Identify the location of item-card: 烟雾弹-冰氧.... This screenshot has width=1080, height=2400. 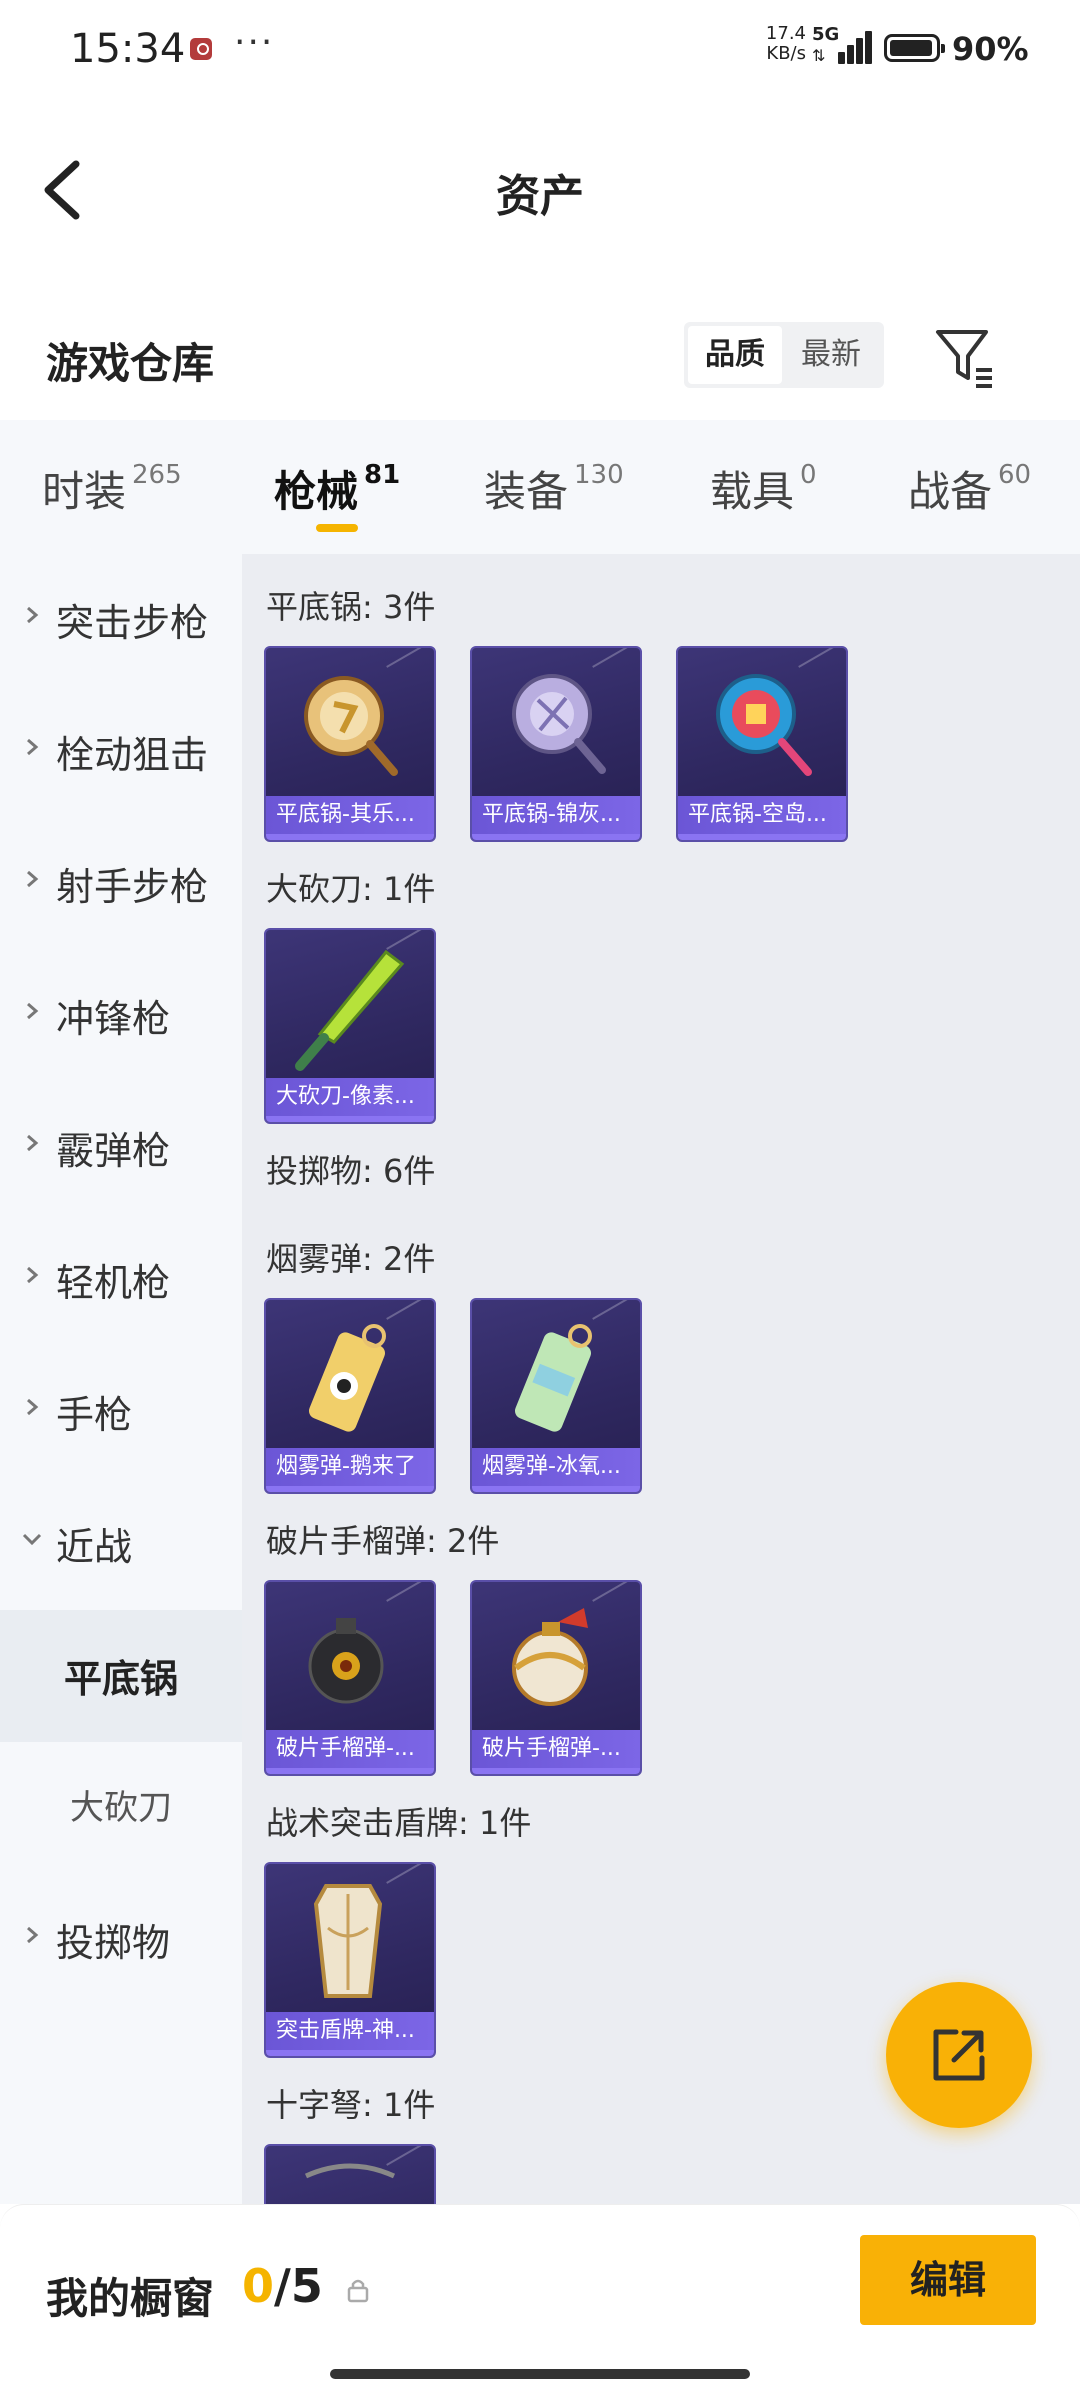
(556, 1396).